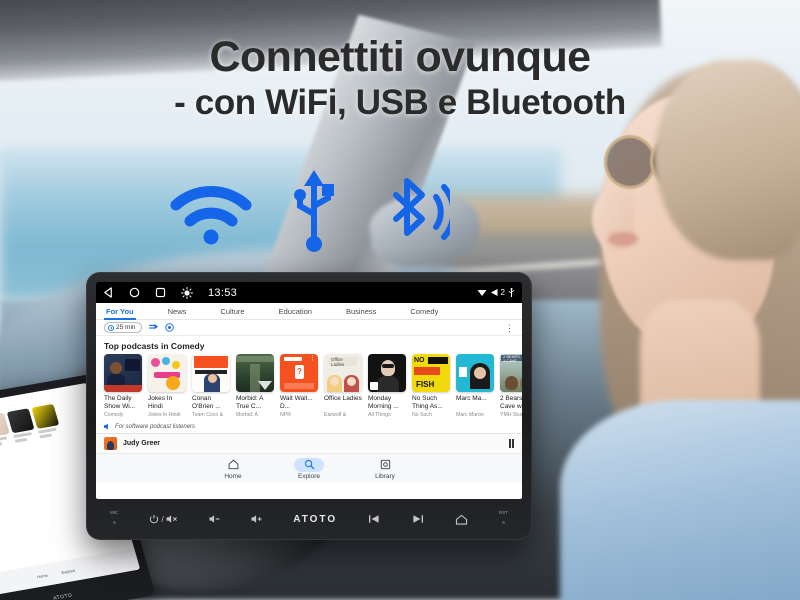 The height and width of the screenshot is (600, 800). Describe the element at coordinates (309, 443) in the screenshot. I see `now-playing-bar: Judy Greer` at that location.